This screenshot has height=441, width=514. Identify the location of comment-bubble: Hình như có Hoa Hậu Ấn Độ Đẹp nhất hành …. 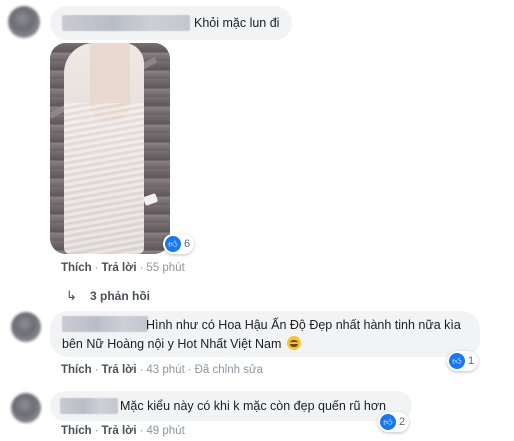
(265, 334).